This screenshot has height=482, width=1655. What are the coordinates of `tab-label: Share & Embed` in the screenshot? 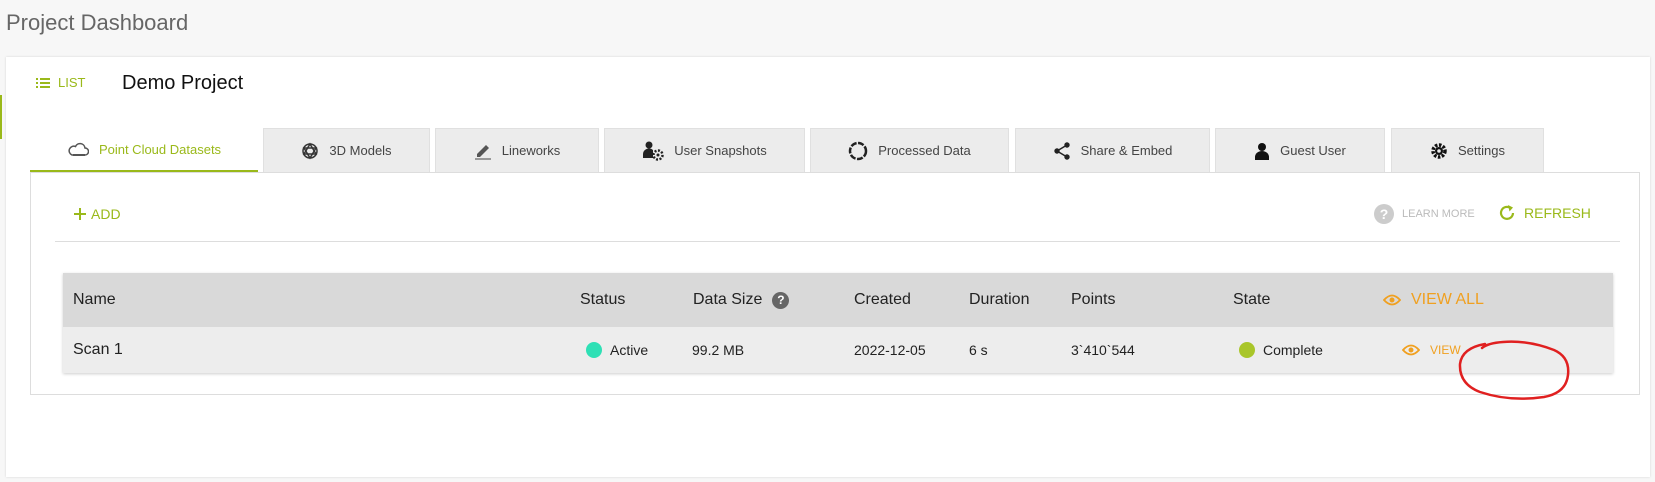 It's located at (1126, 150).